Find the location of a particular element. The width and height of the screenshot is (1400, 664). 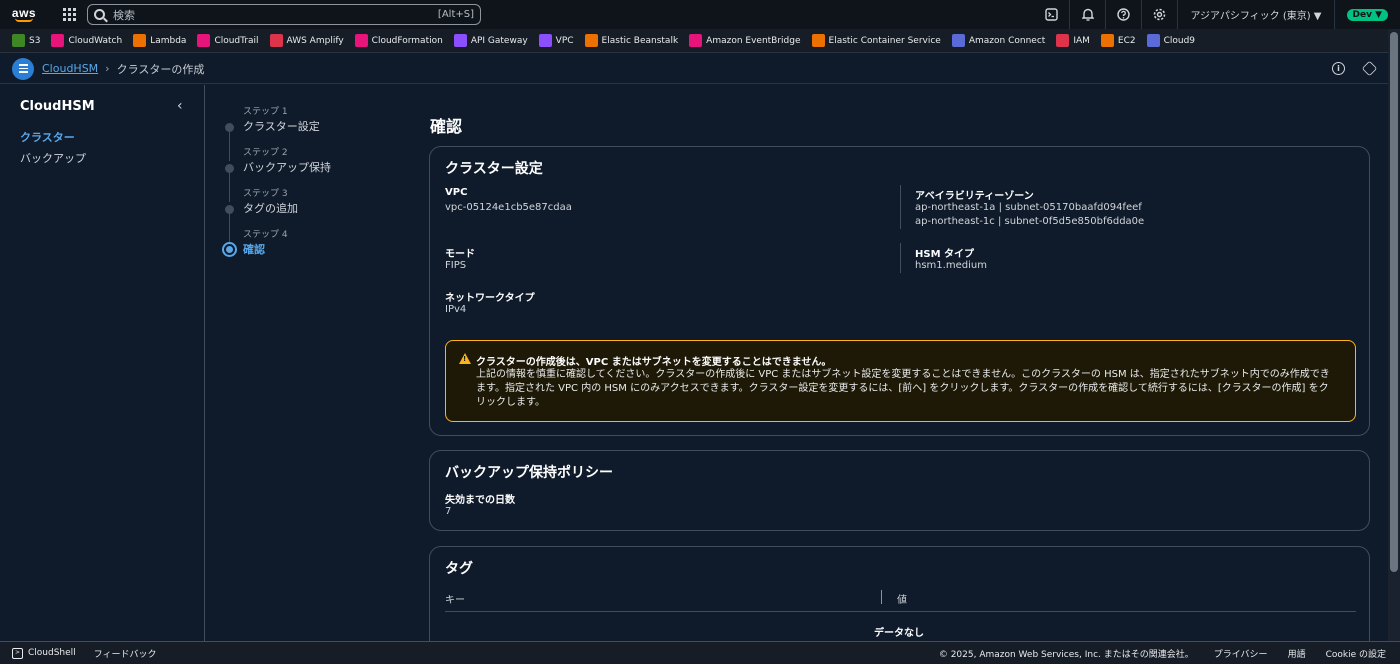

step-name: クラスター設定 is located at coordinates (281, 126).